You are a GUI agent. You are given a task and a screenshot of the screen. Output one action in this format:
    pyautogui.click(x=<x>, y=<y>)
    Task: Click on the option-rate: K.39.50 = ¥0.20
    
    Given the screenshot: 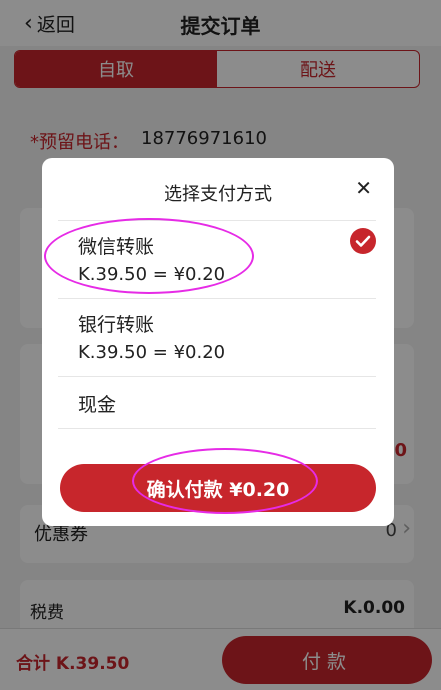 What is the action you would take?
    pyautogui.click(x=152, y=352)
    